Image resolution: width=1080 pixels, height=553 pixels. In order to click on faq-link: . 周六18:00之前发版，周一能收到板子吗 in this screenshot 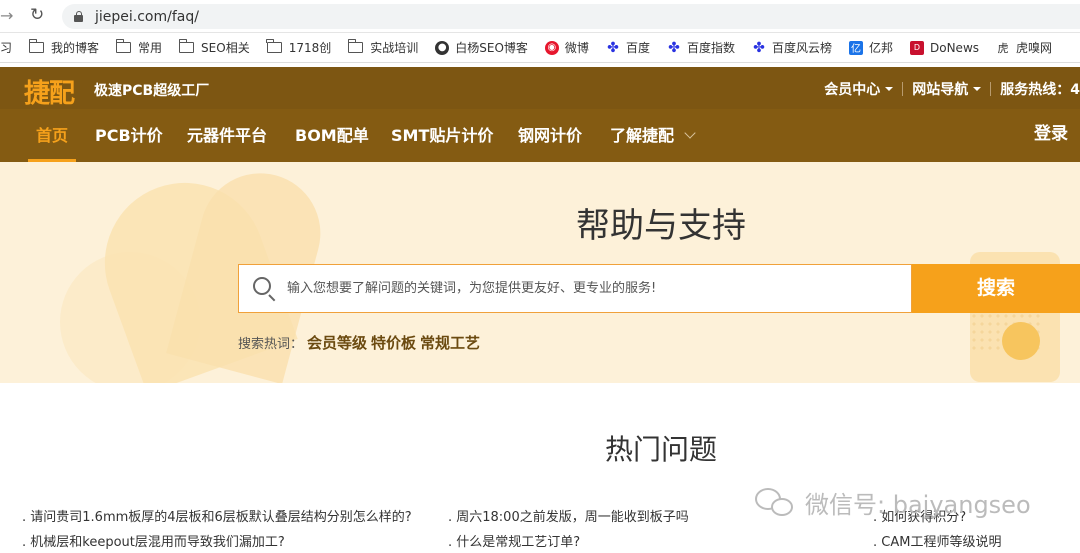, I will do `click(568, 515)`.